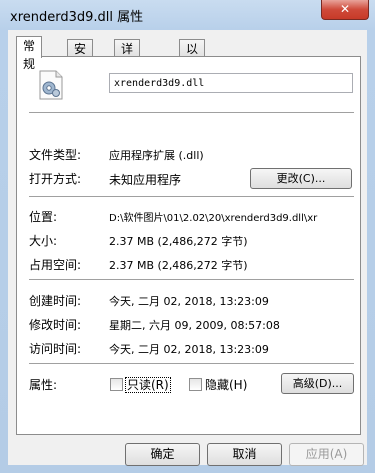 The height and width of the screenshot is (473, 375). What do you see at coordinates (231, 83) in the screenshot?
I see `file-name-field: xrenderd3d9.dll` at bounding box center [231, 83].